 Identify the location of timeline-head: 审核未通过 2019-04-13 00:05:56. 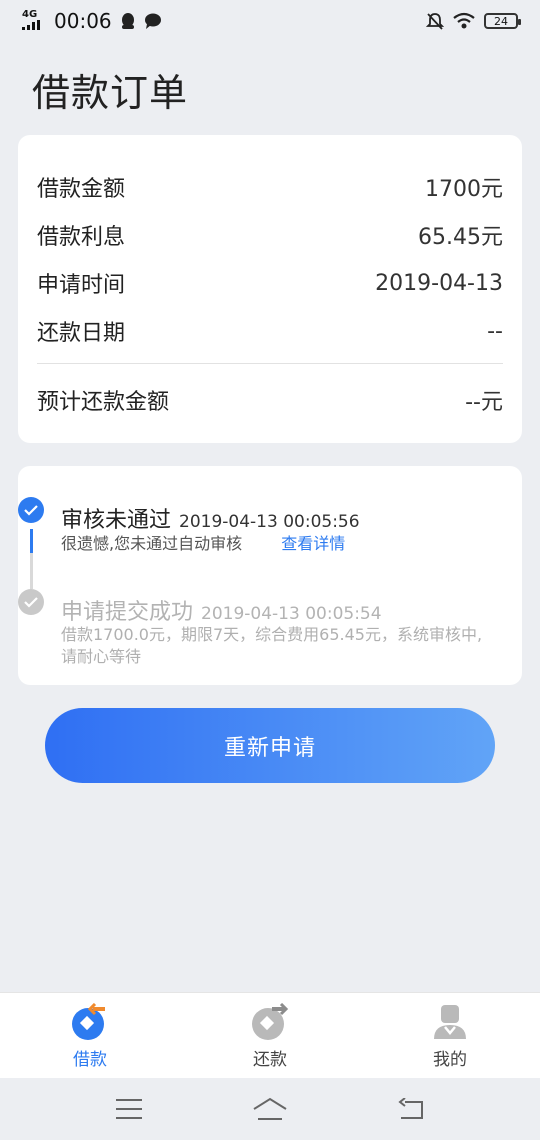
(210, 518).